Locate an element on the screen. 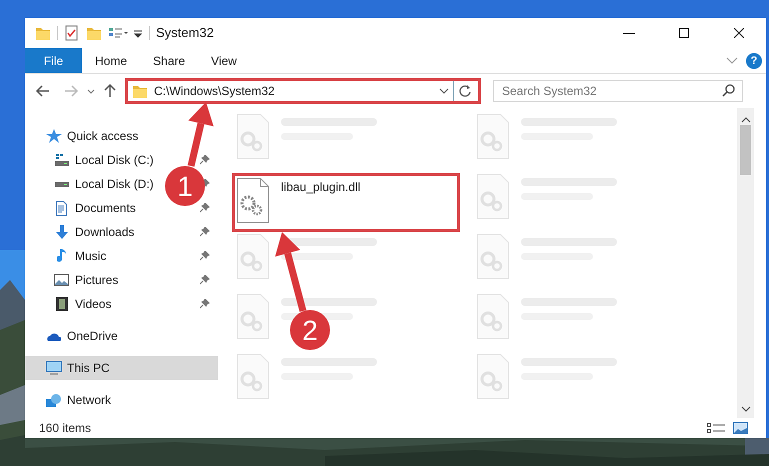 This screenshot has width=769, height=466. ribbon-tab: View is located at coordinates (224, 60).